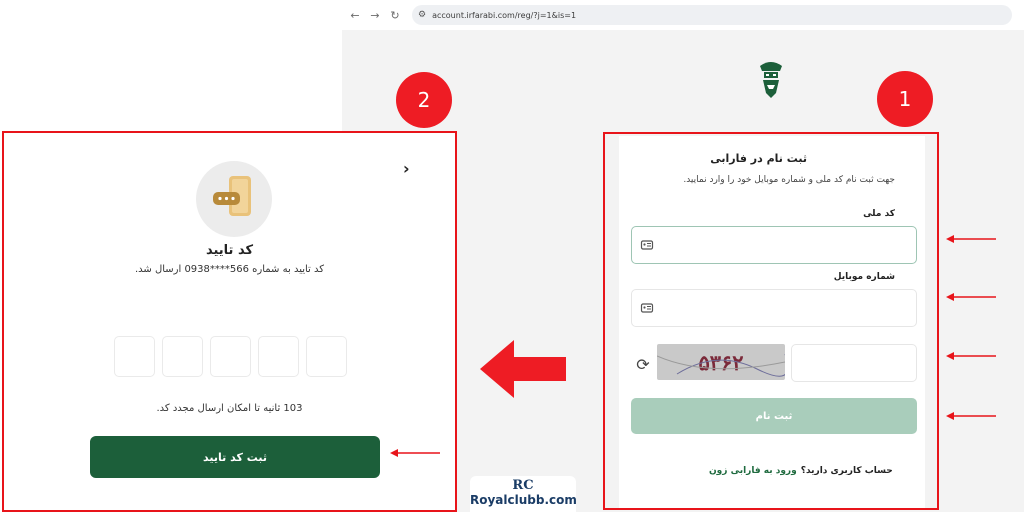 The image size is (1024, 512). What do you see at coordinates (879, 214) in the screenshot?
I see `national-id-label: کد ملی` at bounding box center [879, 214].